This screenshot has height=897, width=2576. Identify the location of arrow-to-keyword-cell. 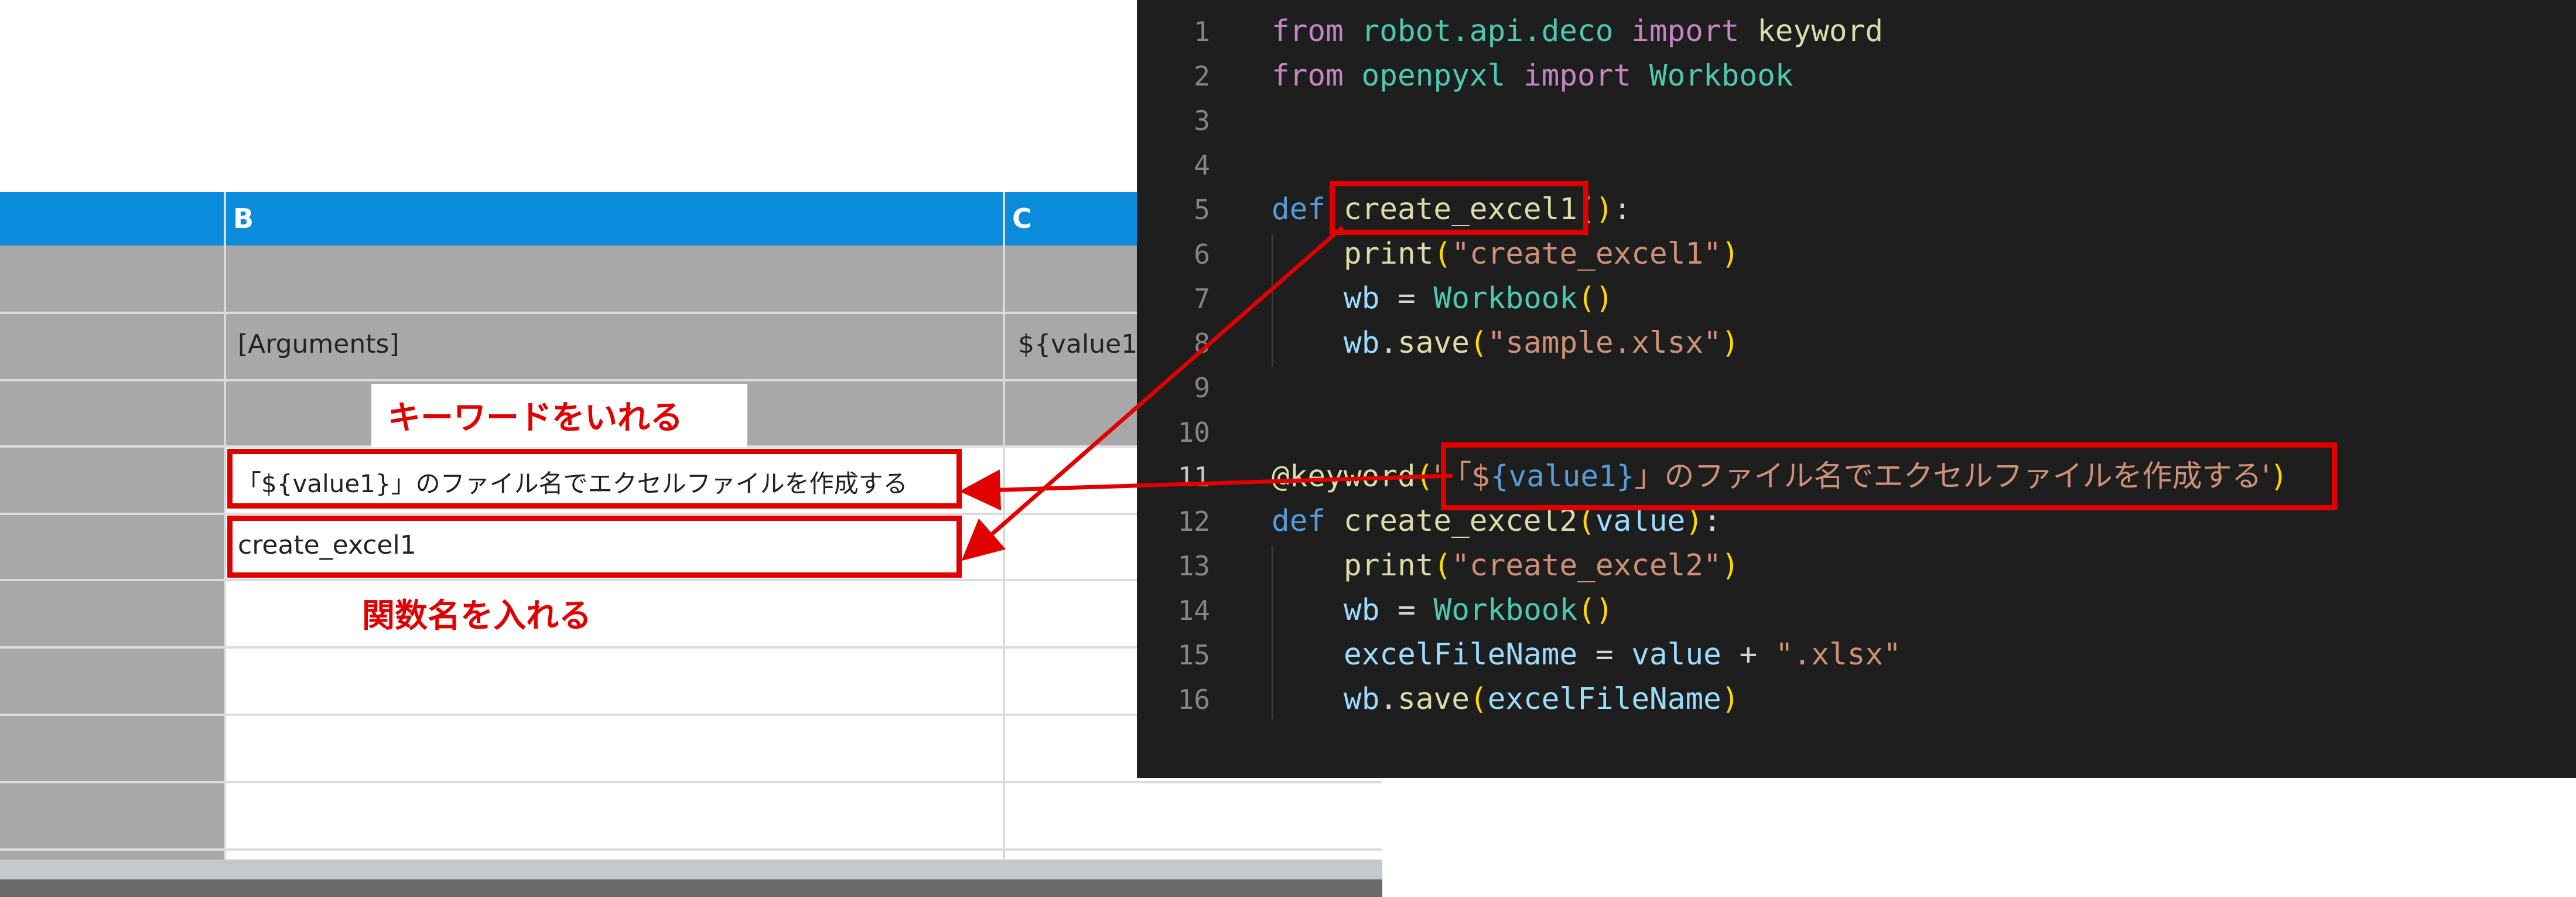
(1206, 490).